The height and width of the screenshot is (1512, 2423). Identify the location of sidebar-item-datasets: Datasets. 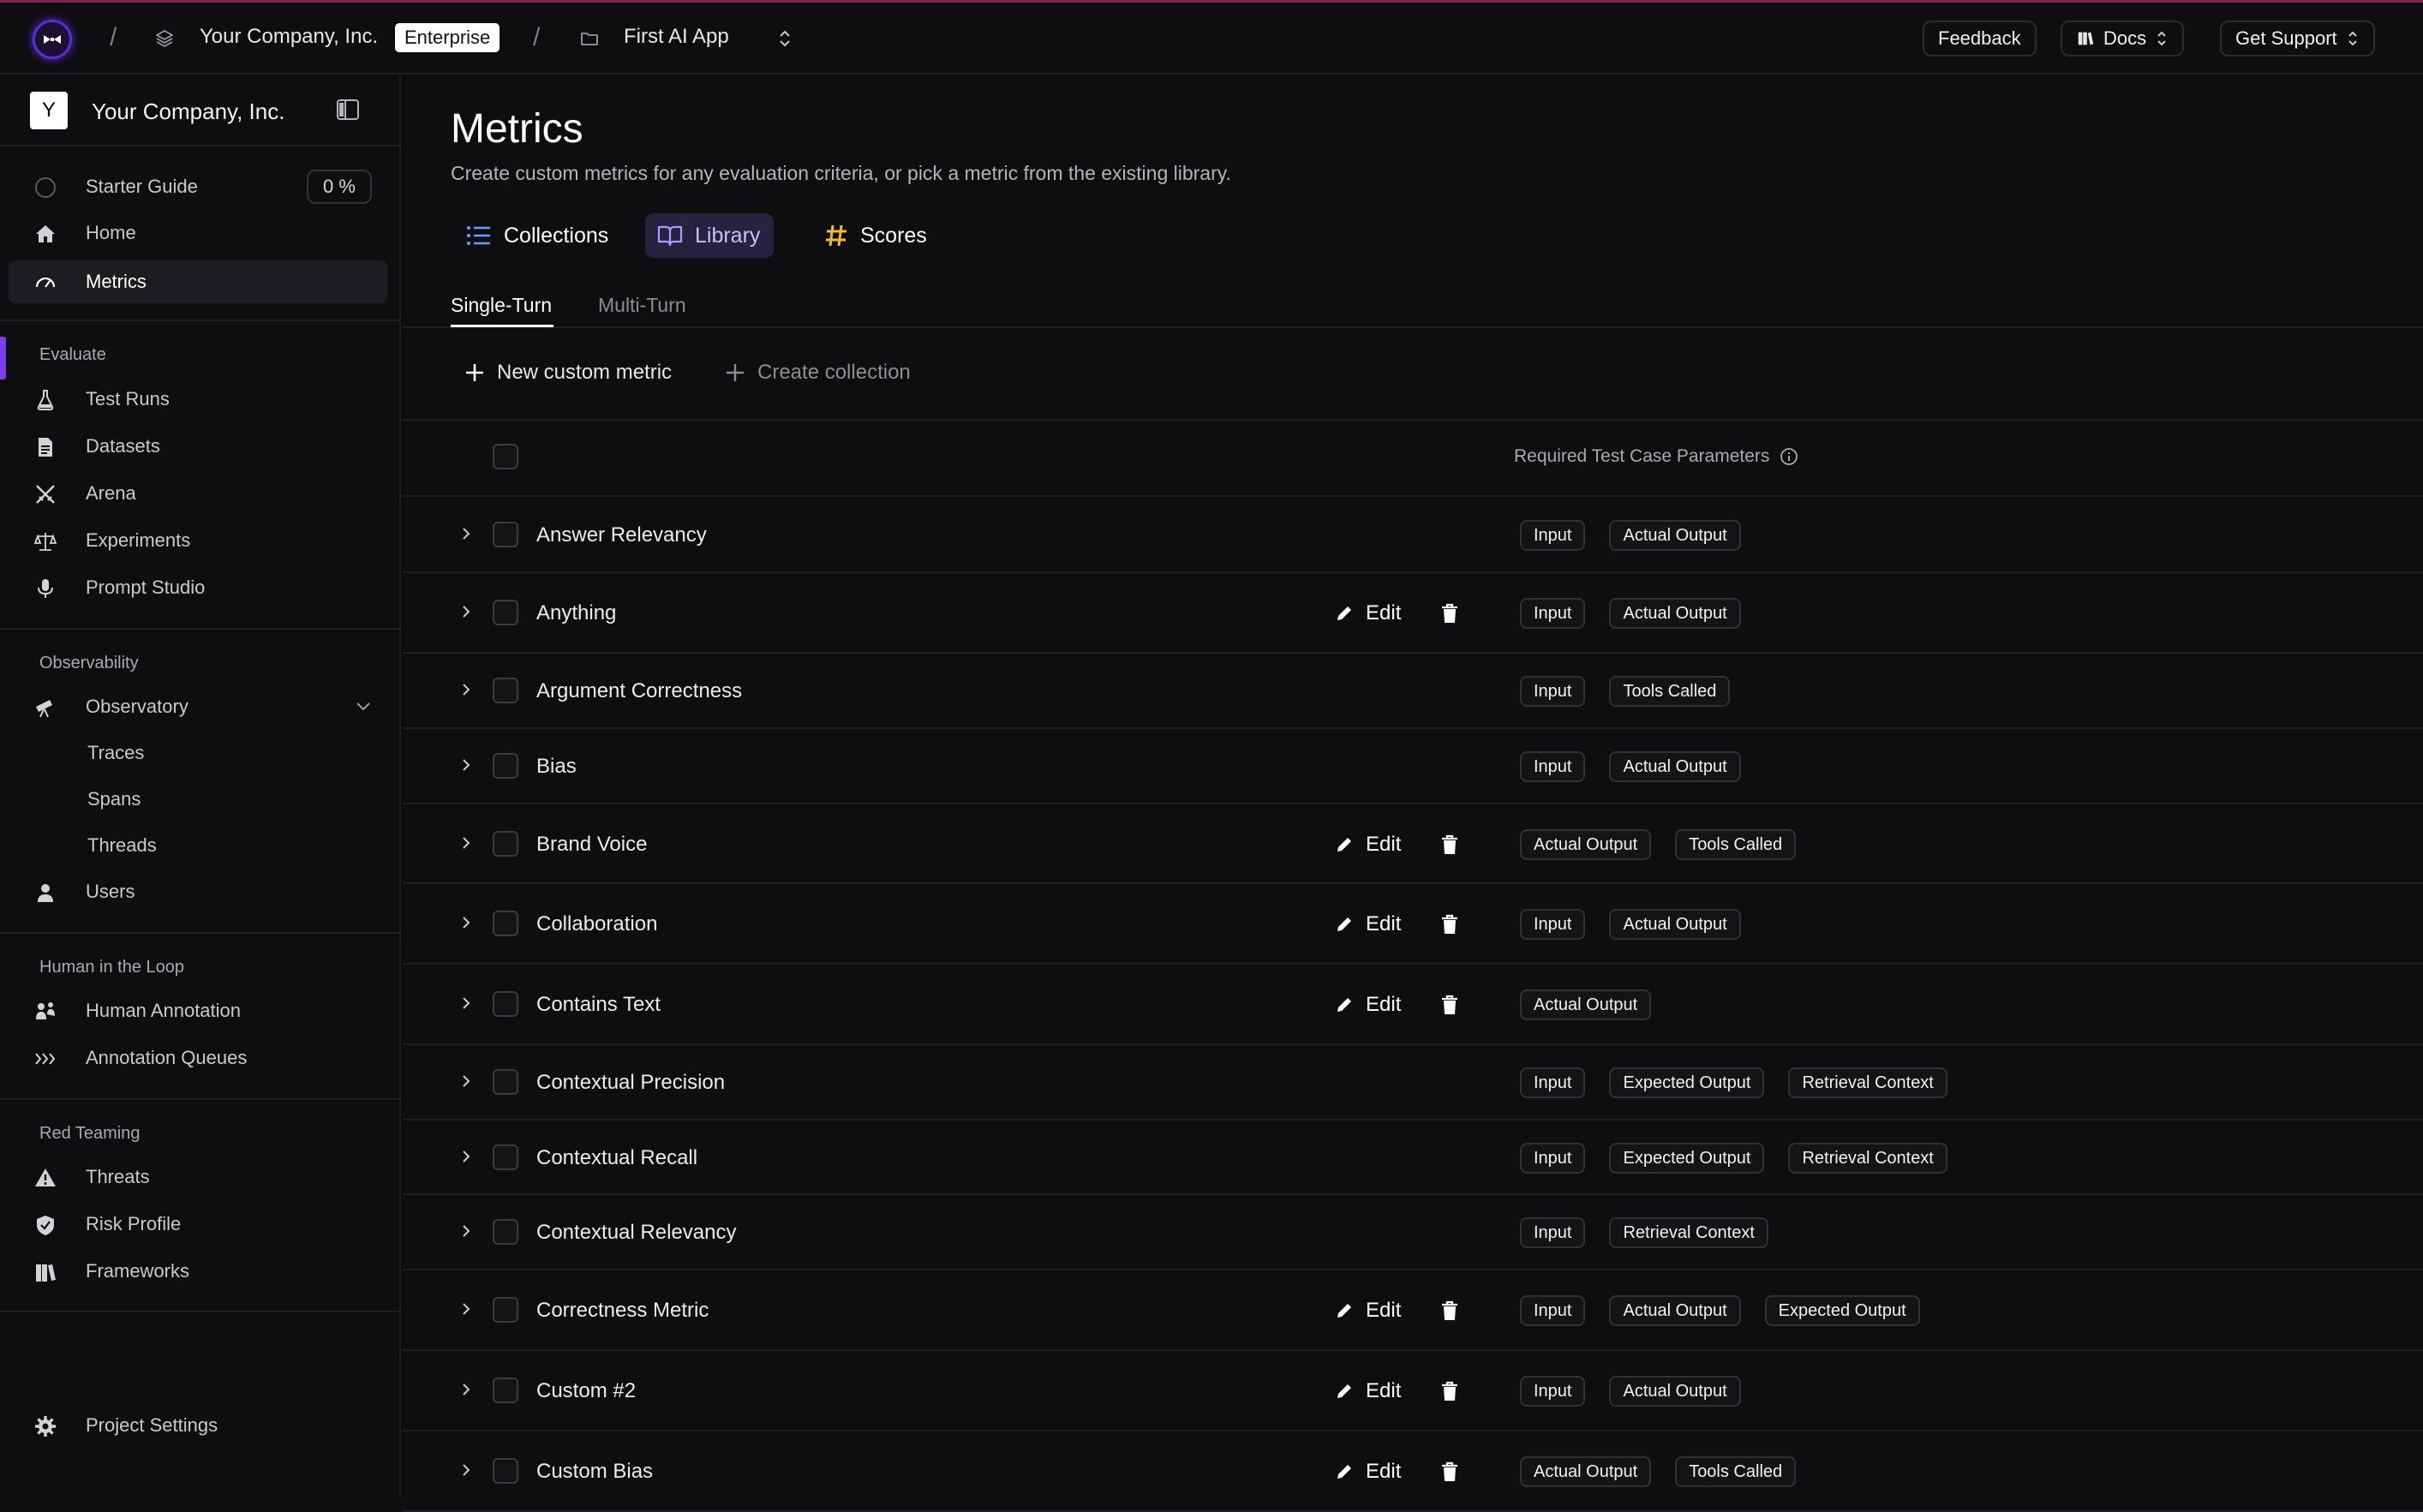
(200, 446).